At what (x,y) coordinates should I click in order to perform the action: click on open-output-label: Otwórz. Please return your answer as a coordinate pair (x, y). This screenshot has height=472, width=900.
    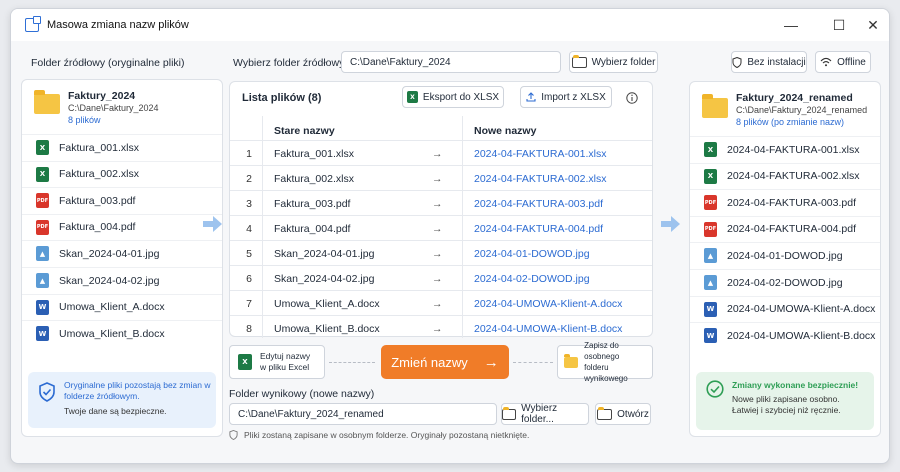
    Looking at the image, I should click on (633, 414).